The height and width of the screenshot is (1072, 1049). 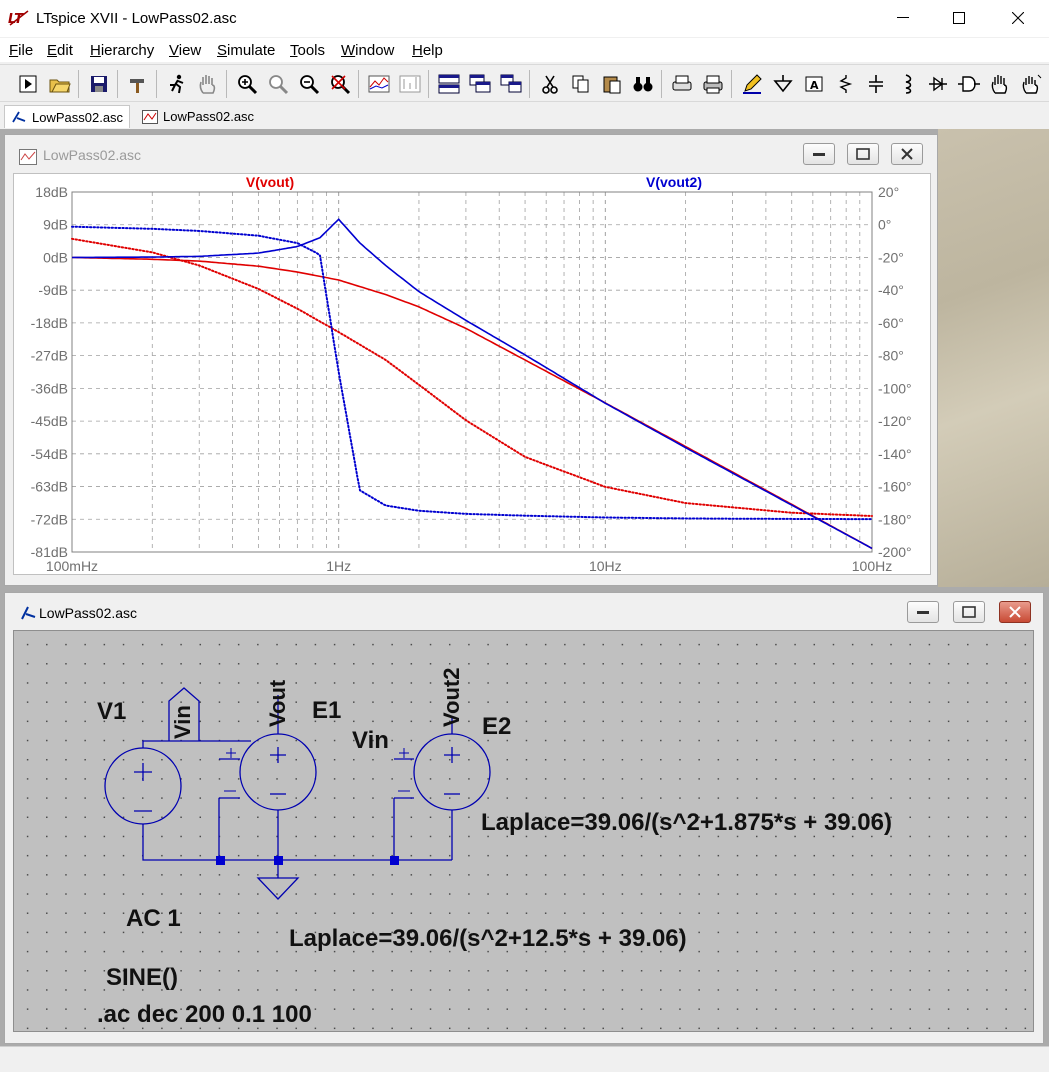 I want to click on paste-icon, so click(x=612, y=84).